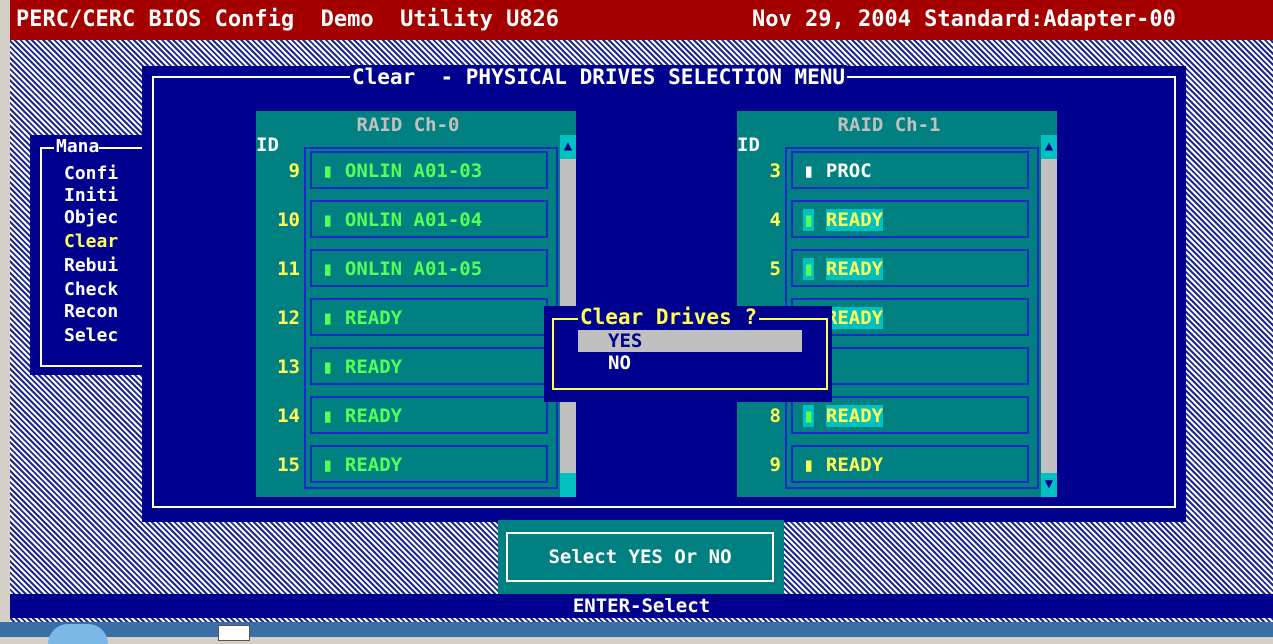 The height and width of the screenshot is (644, 1273). I want to click on clear-drives-dialog: Clear Drives ? YES NO, so click(688, 354).